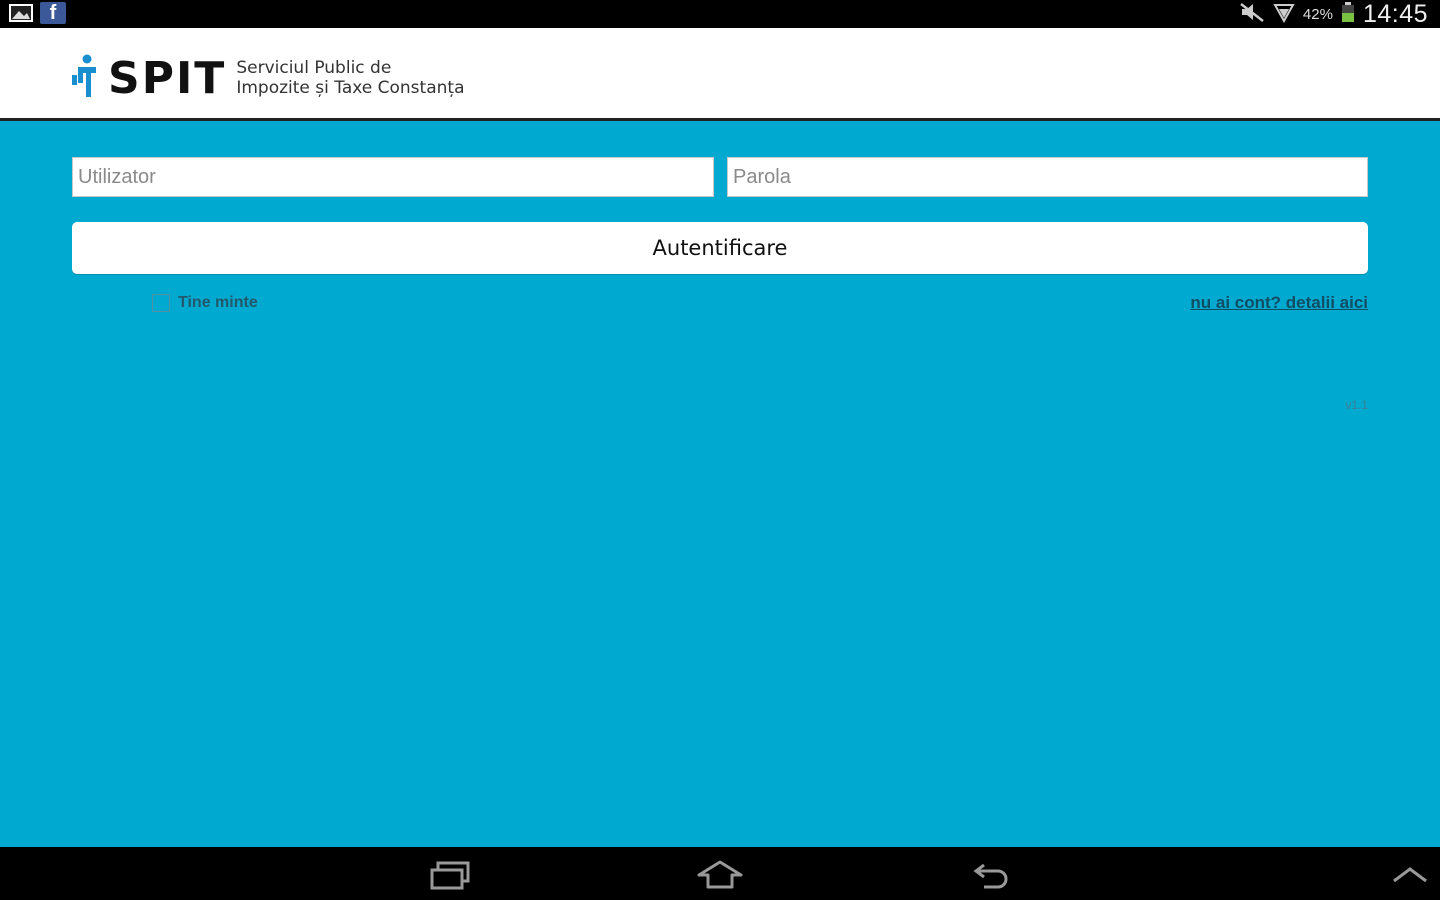 This screenshot has width=1440, height=900. I want to click on remember-label: Tine minte, so click(218, 302).